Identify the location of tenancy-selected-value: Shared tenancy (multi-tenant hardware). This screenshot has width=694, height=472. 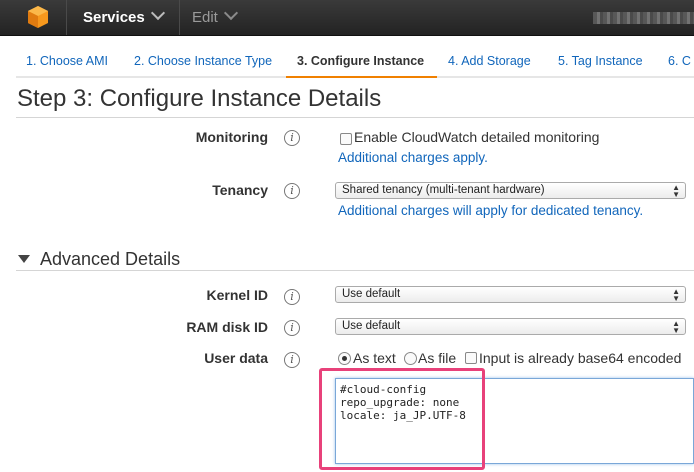
(443, 190).